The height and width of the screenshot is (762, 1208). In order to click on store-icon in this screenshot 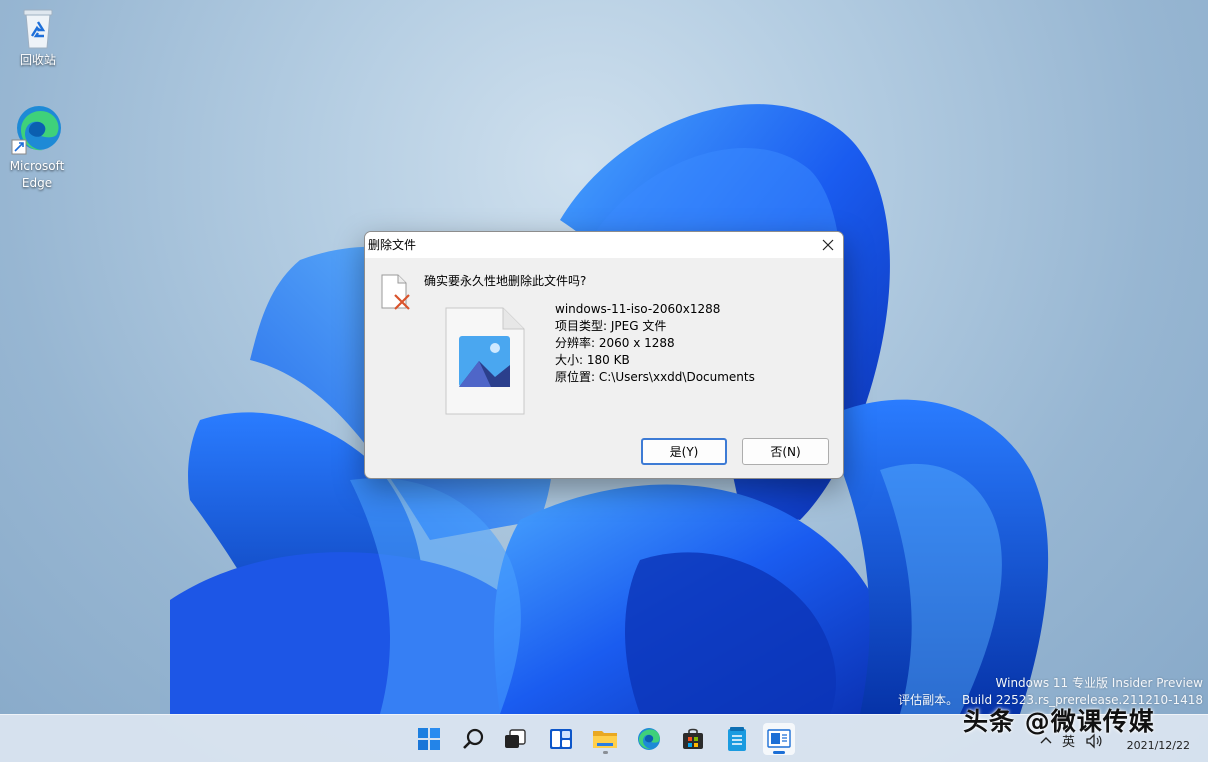, I will do `click(693, 738)`.